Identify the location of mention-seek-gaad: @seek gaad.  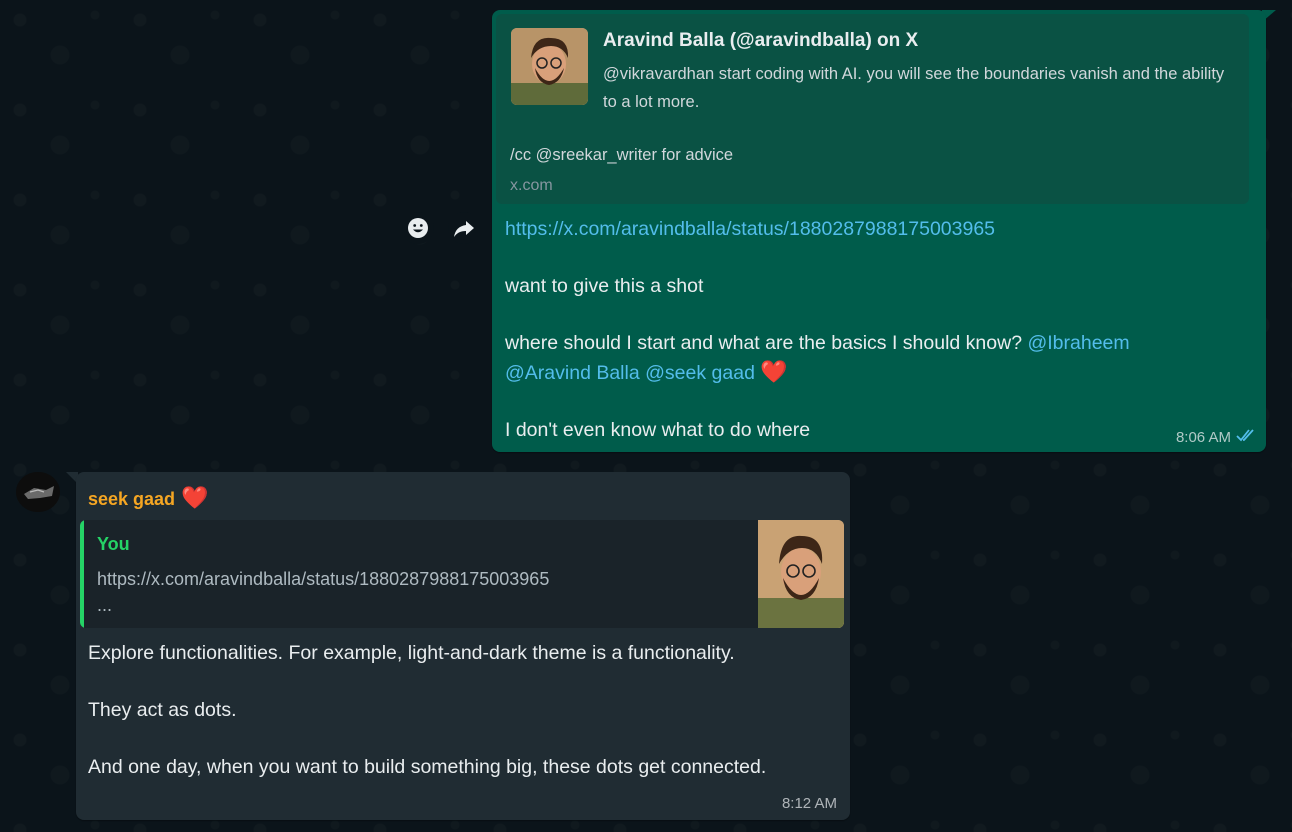
(700, 373).